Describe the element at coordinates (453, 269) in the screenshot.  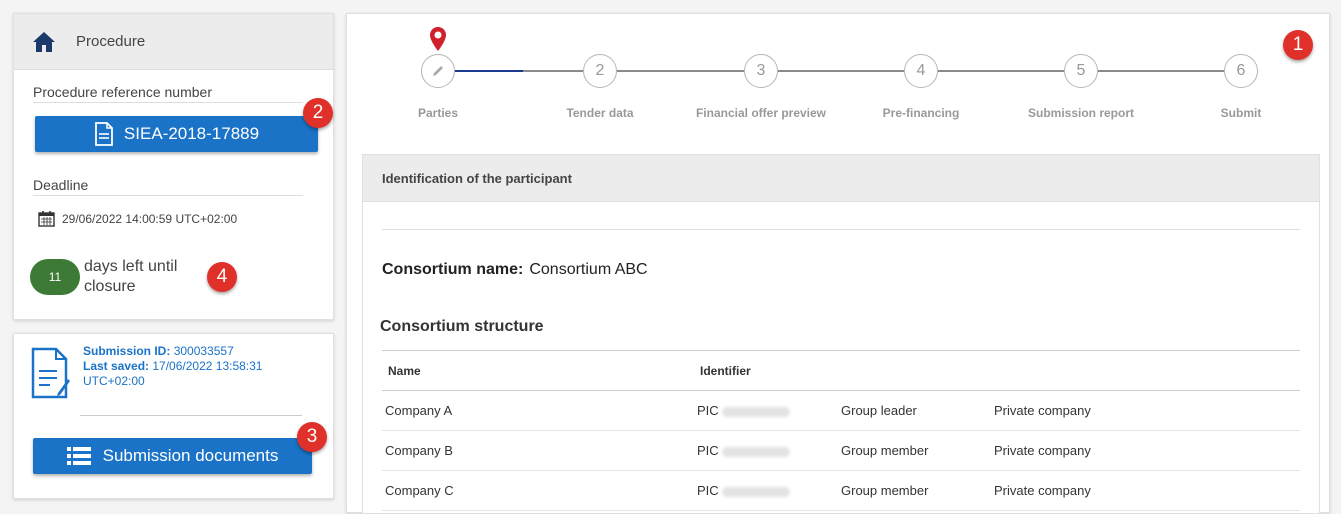
I see `consortium-name-label: Consortium name:` at that location.